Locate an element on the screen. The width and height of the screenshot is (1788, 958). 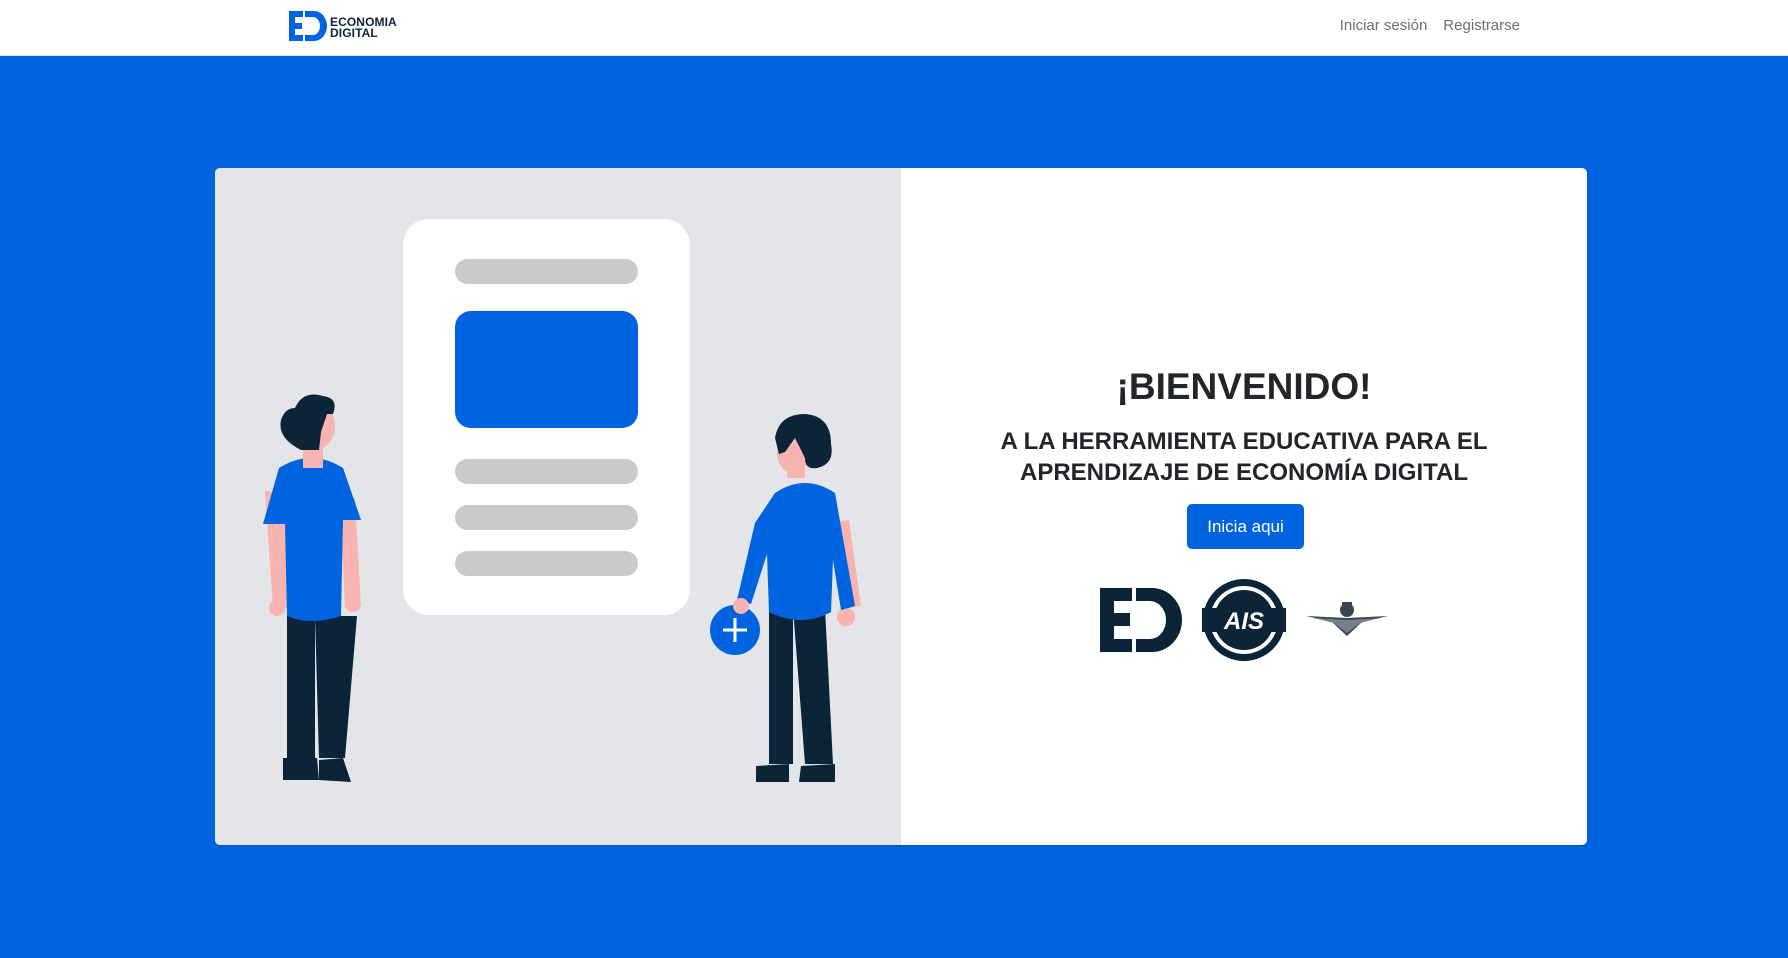
brand-text: ECONOMIA DIGITAL is located at coordinates (363, 28).